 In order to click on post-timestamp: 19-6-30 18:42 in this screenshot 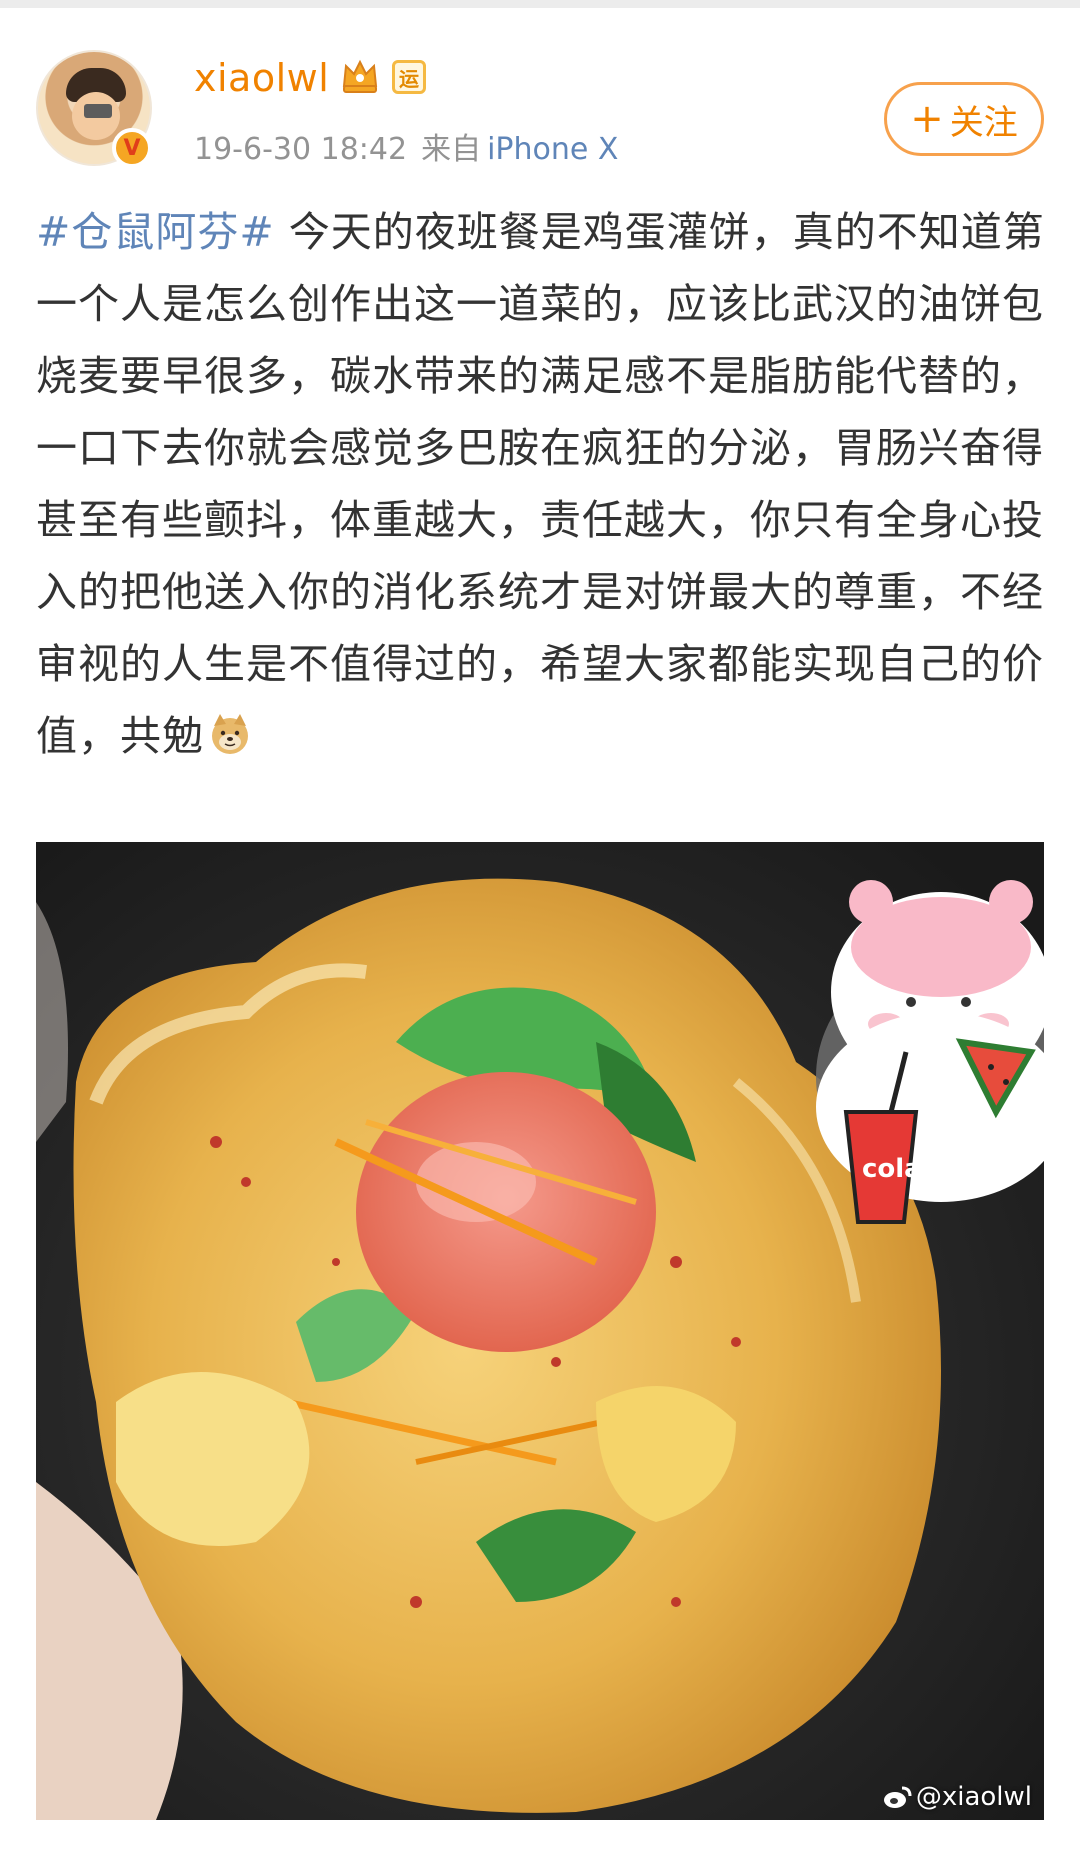, I will do `click(301, 149)`.